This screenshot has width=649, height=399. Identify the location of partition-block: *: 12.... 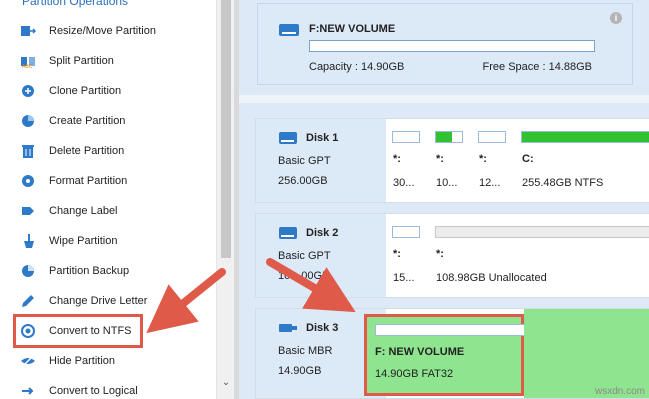
(494, 160).